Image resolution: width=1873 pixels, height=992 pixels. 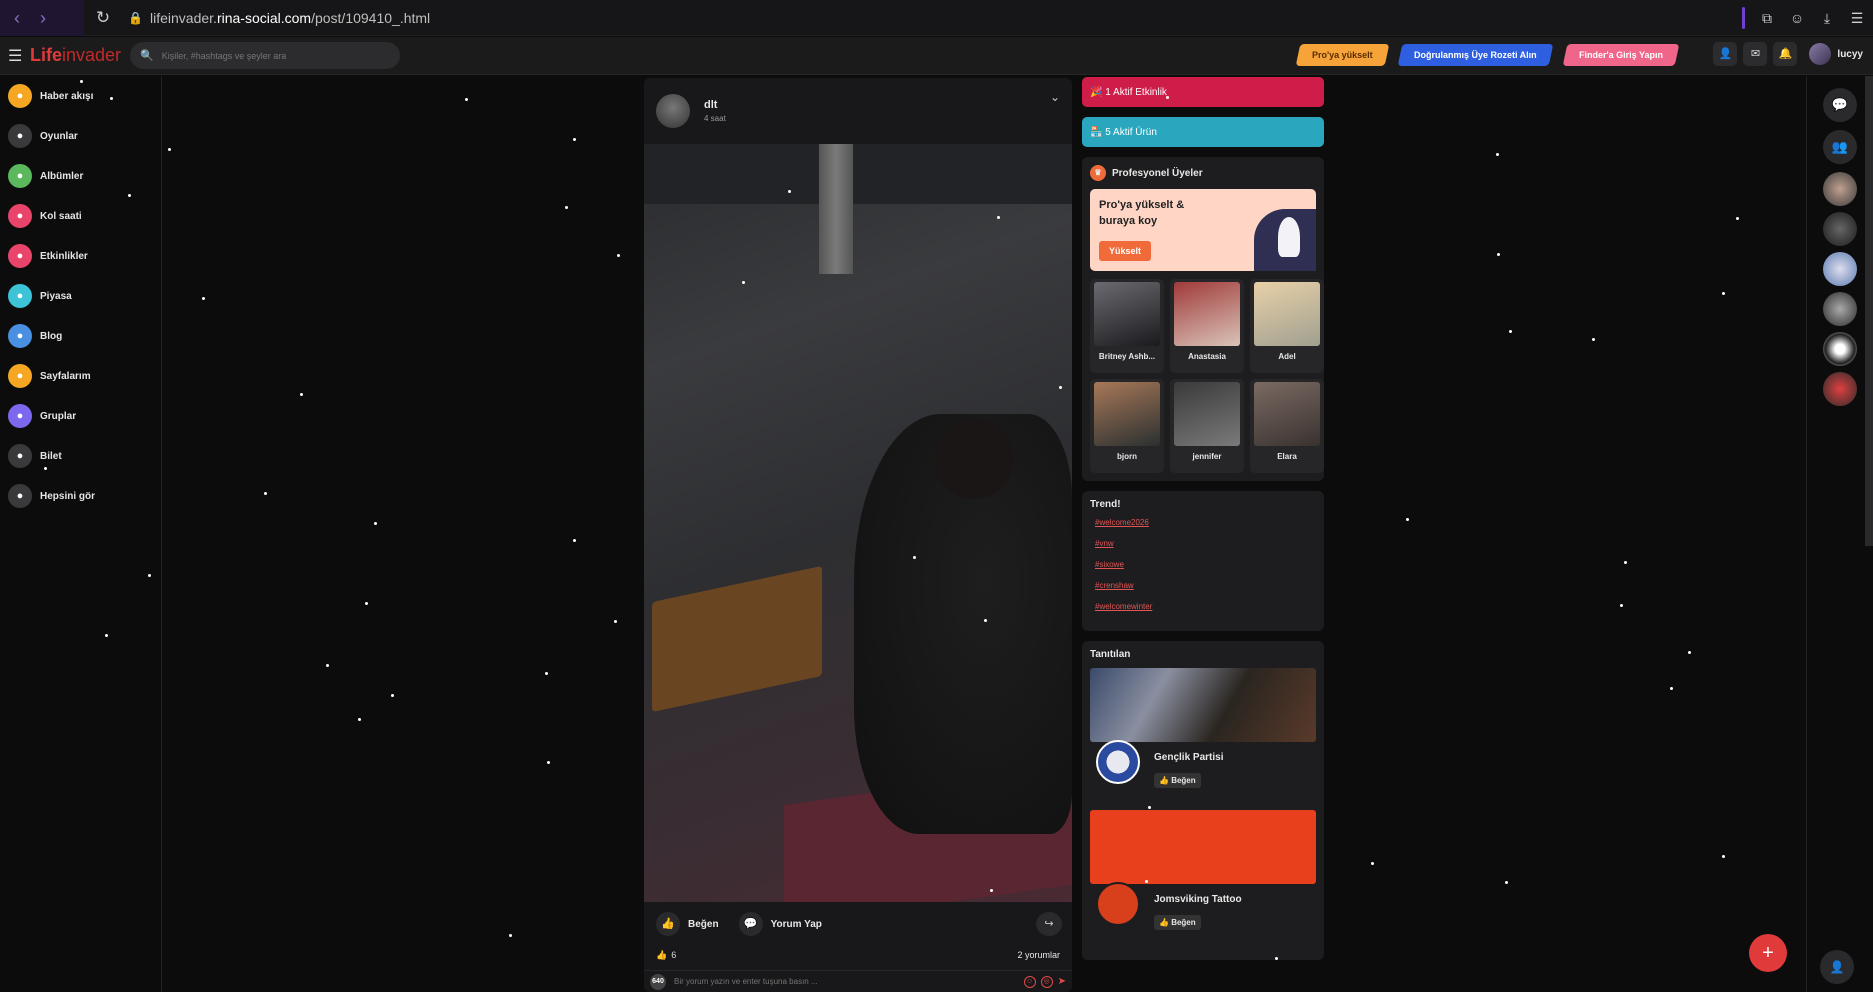 What do you see at coordinates (59, 136) in the screenshot?
I see `sidebar-item-label: Oyunlar` at bounding box center [59, 136].